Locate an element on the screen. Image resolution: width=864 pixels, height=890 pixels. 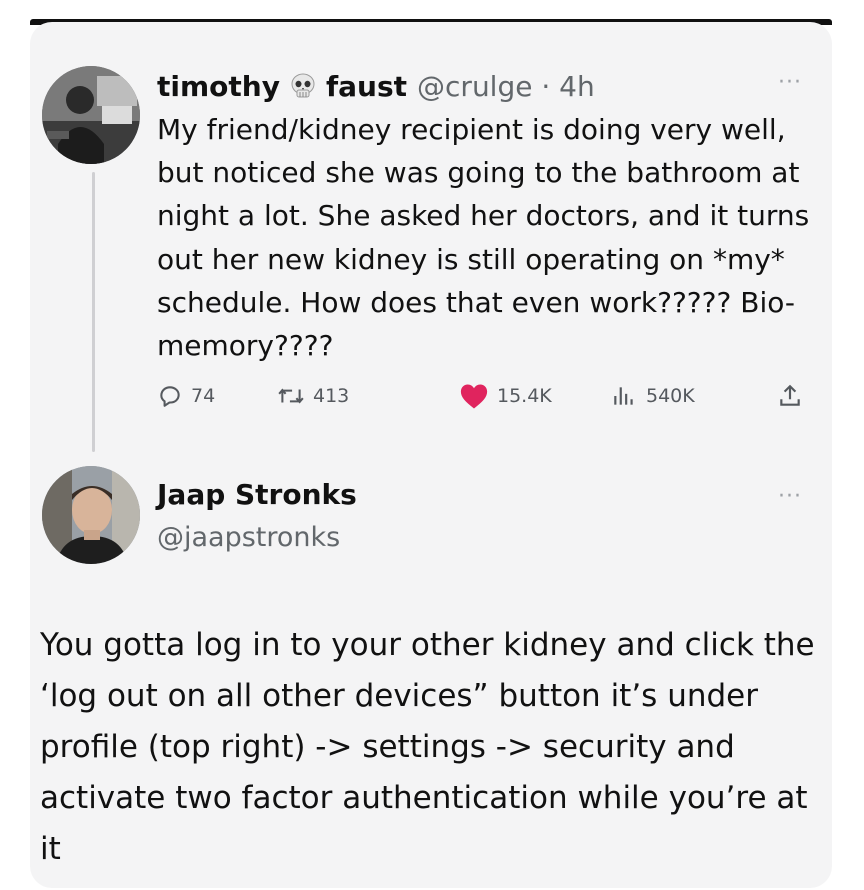
like-button: 15.4K is located at coordinates (505, 396).